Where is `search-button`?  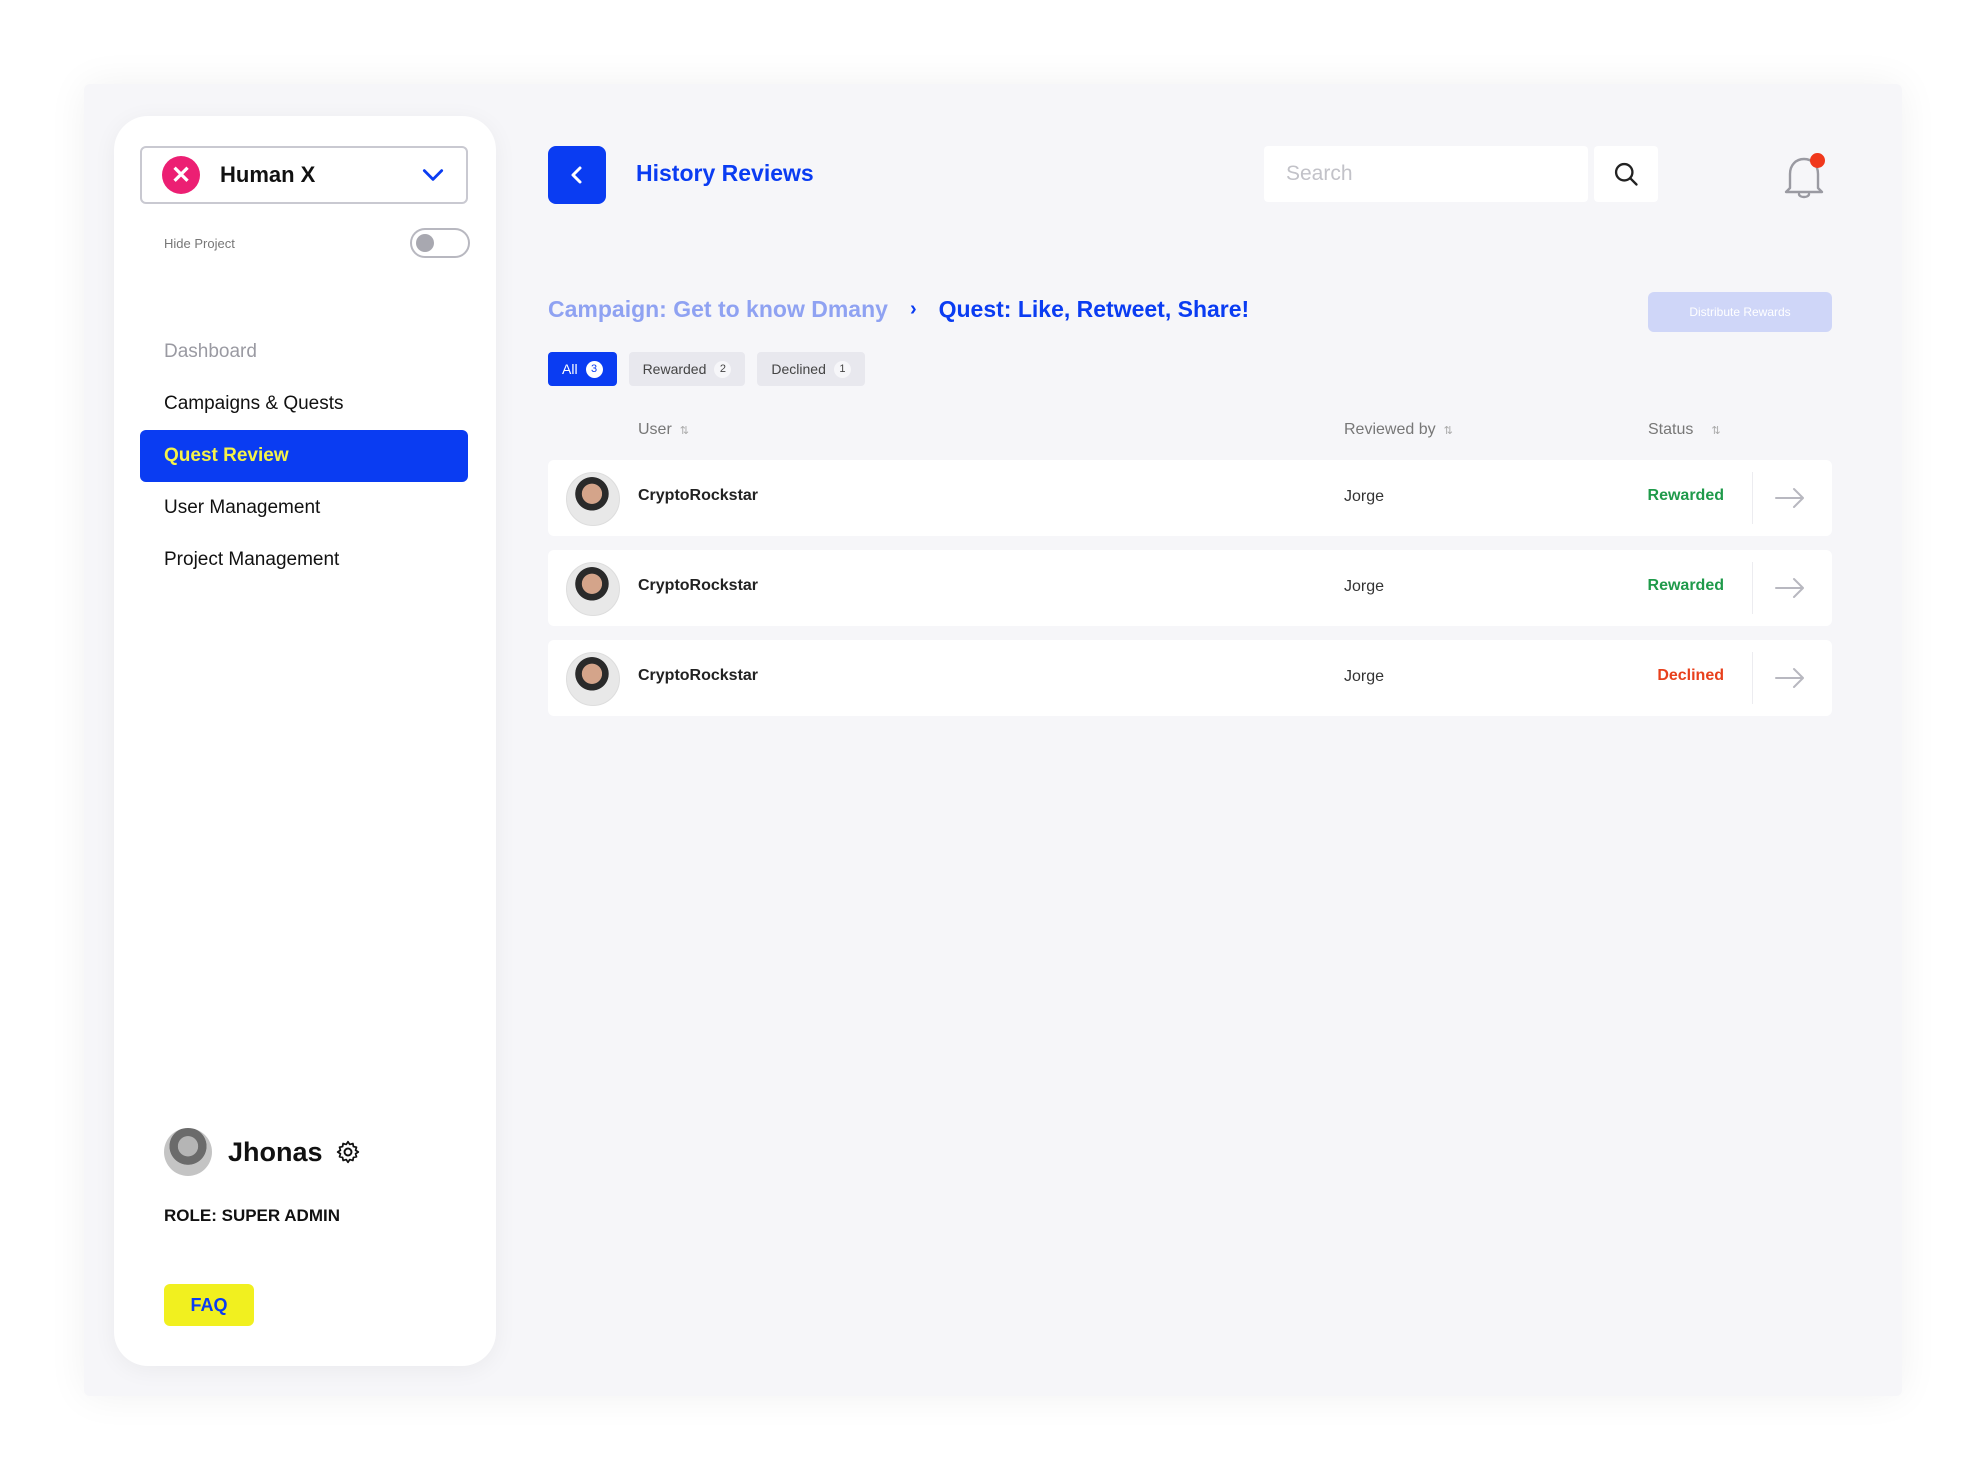
search-button is located at coordinates (1626, 174).